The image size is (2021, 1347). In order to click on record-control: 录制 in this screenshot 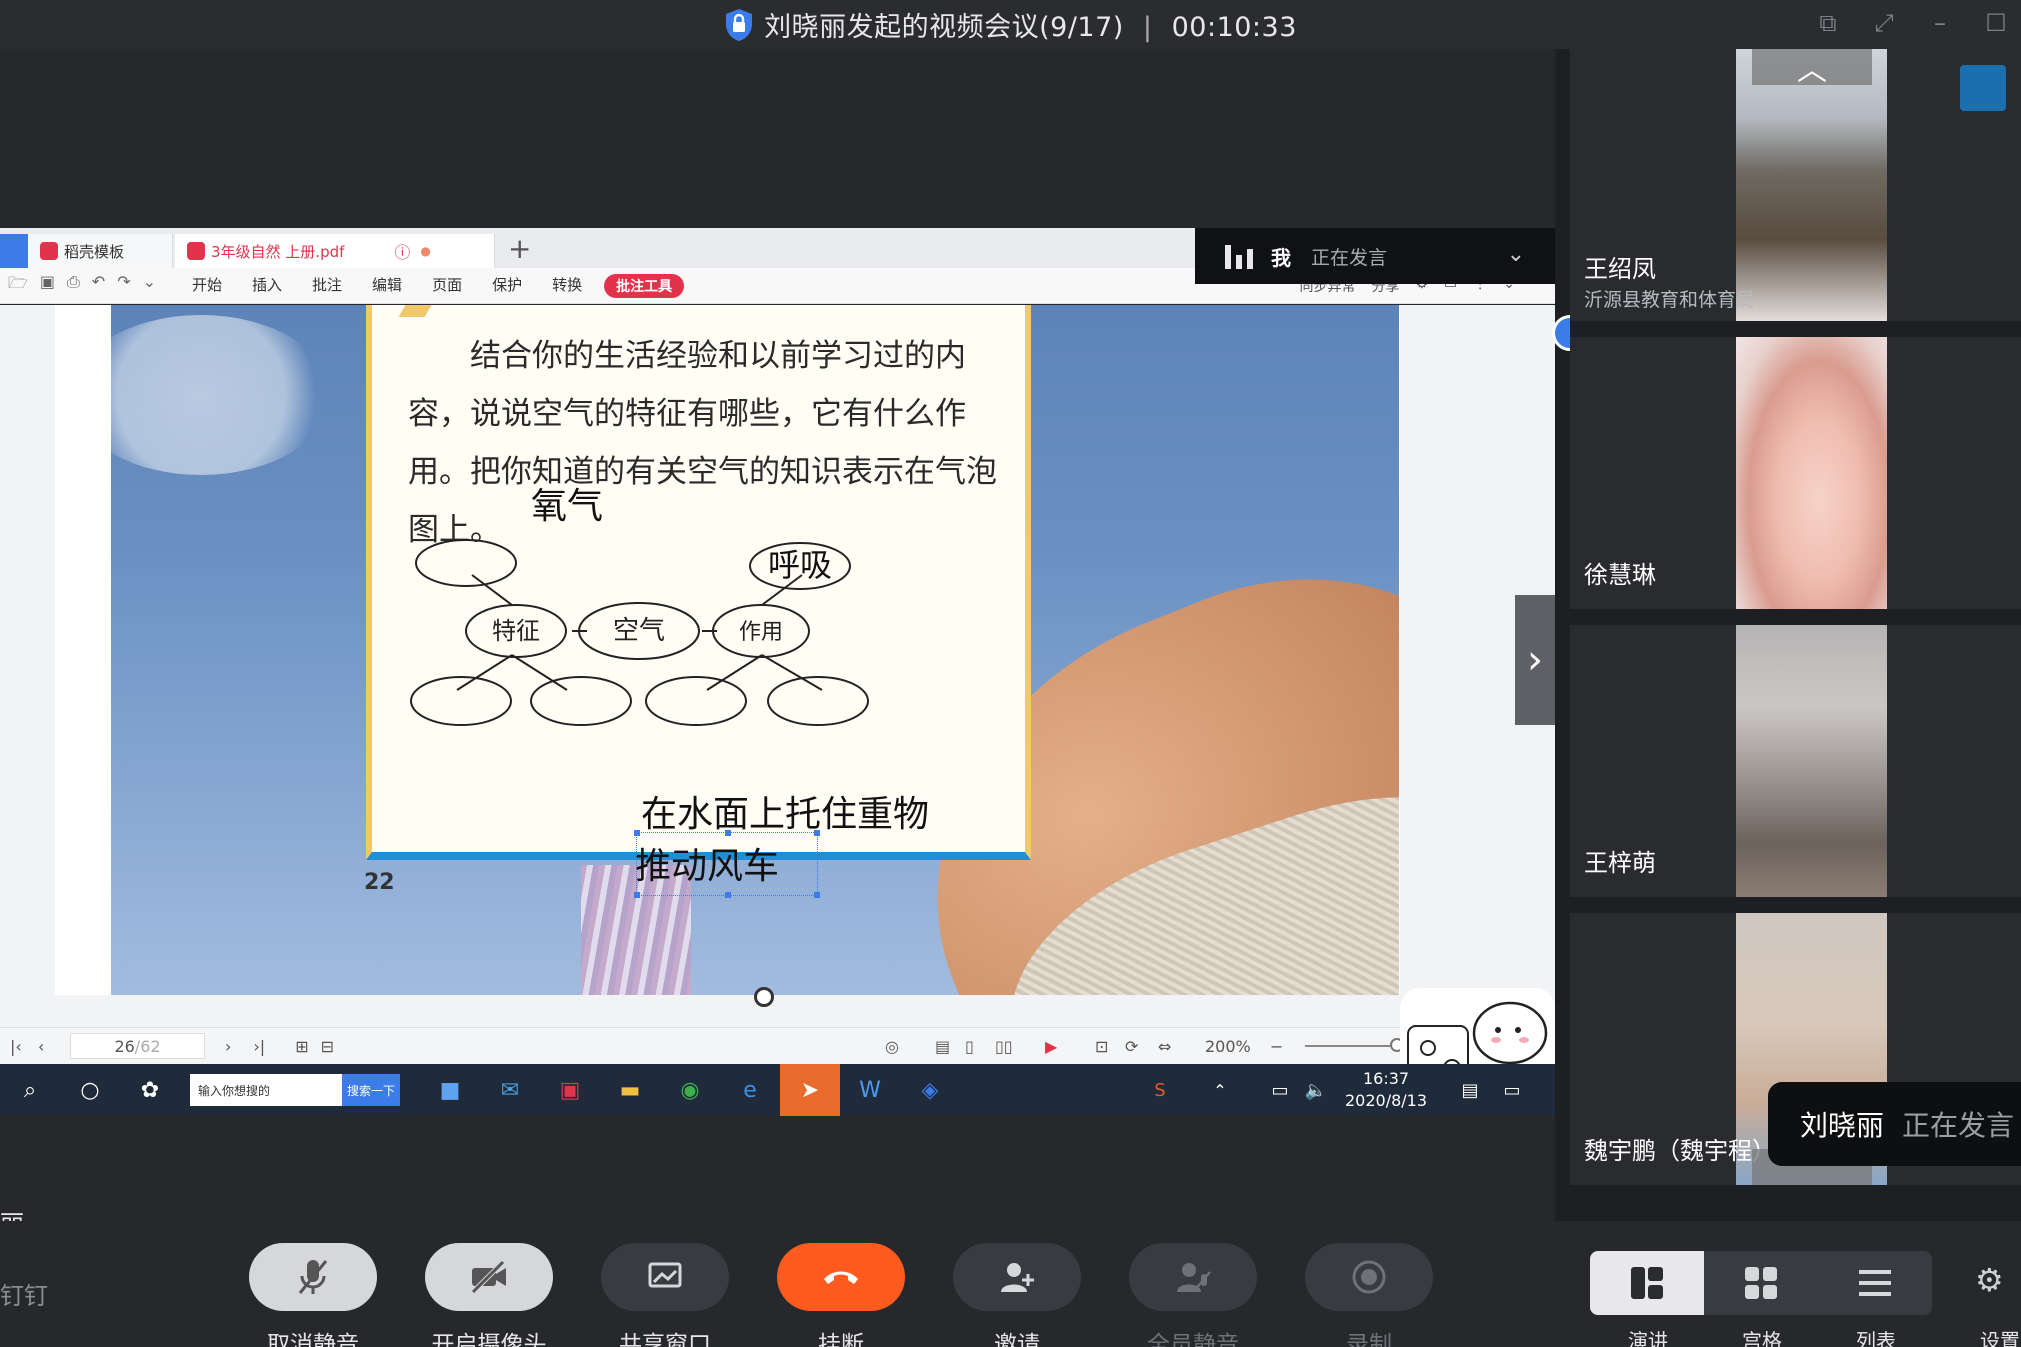, I will do `click(1369, 1295)`.